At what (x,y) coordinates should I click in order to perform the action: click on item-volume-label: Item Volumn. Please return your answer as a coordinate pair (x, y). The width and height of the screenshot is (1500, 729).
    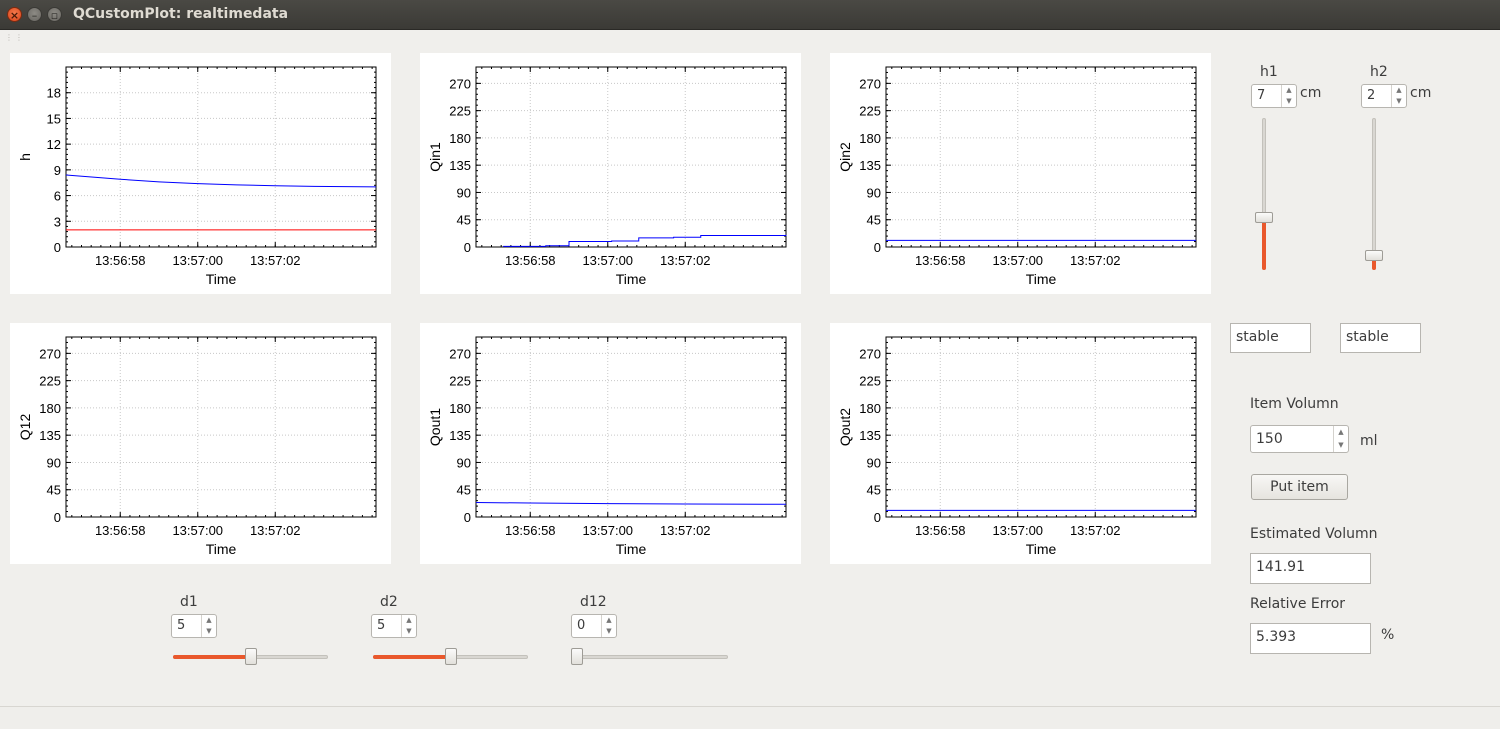
    Looking at the image, I should click on (1294, 404).